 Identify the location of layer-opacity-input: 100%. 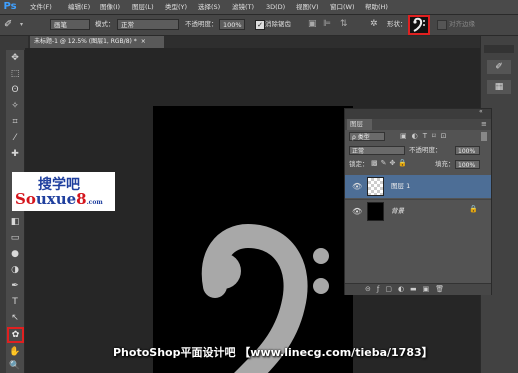
(467, 150).